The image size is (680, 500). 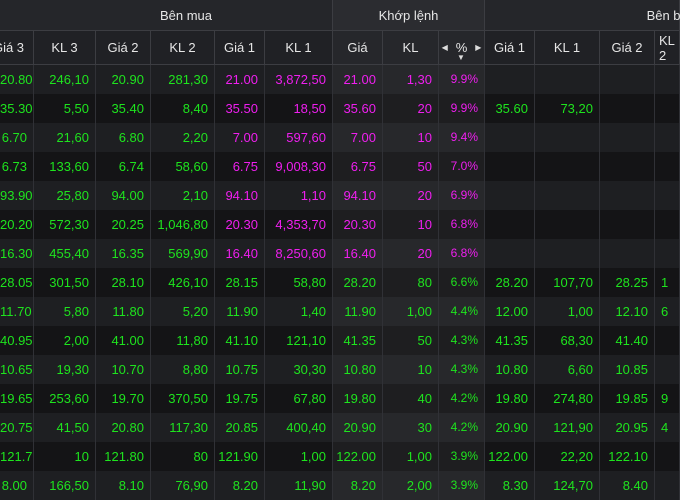 I want to click on cell-buy-vol-1: 11,90, so click(x=299, y=485).